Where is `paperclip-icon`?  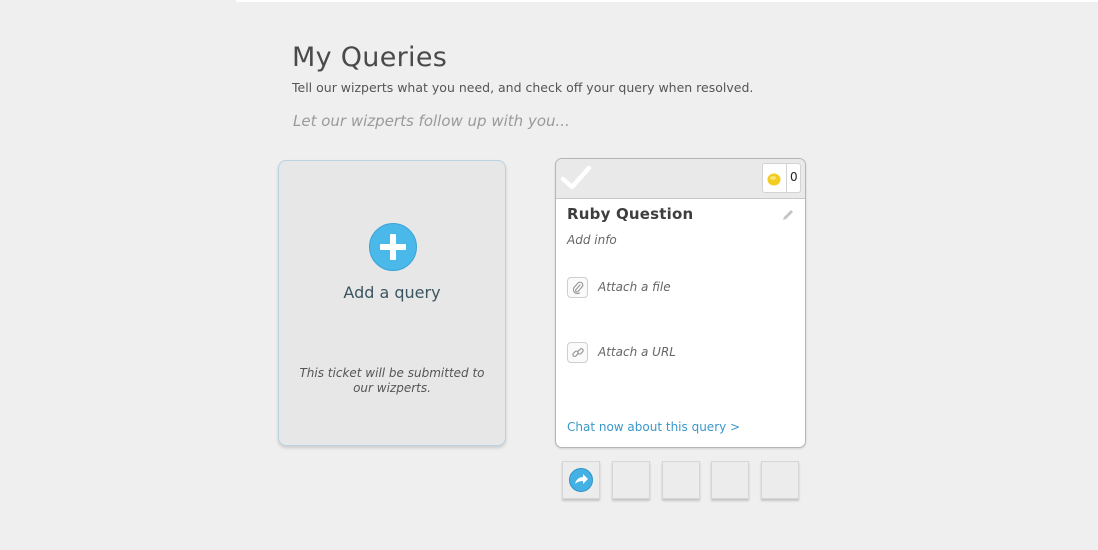
paperclip-icon is located at coordinates (577, 287).